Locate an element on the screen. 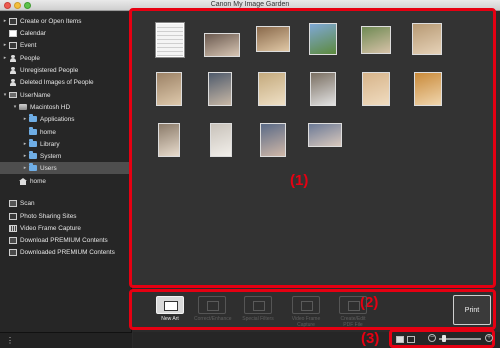 Image resolution: width=500 pixels, height=348 pixels. sidebar-item-label: Applications is located at coordinates (57, 119).